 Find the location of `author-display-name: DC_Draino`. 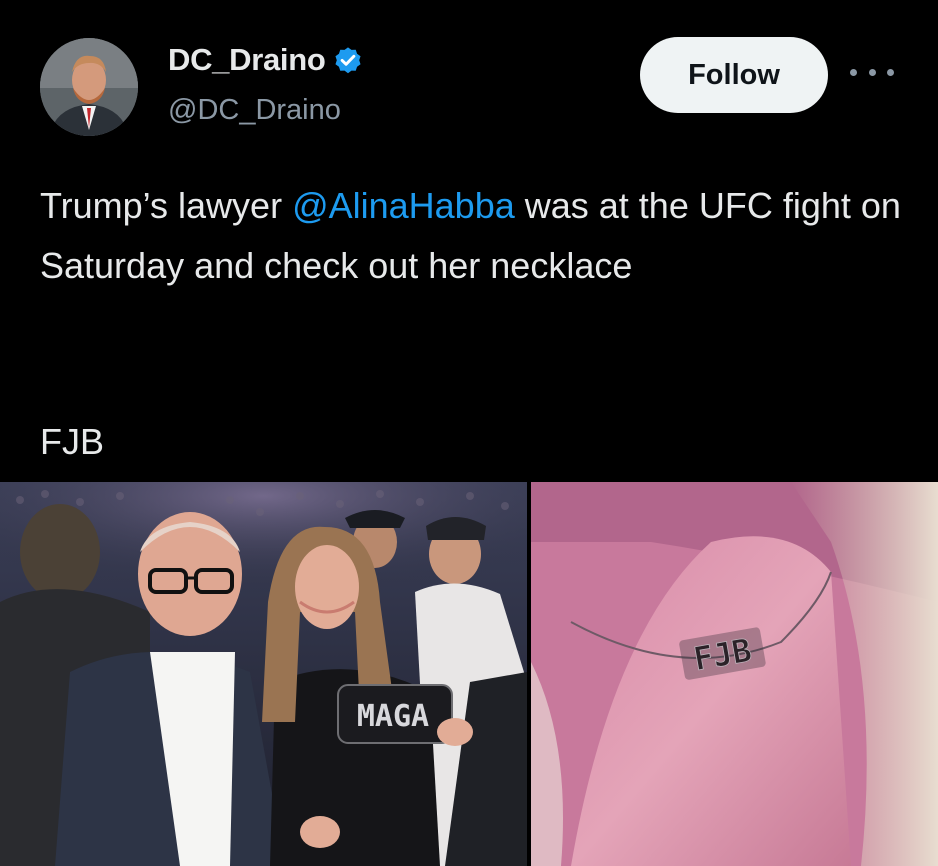

author-display-name: DC_Draino is located at coordinates (247, 60).